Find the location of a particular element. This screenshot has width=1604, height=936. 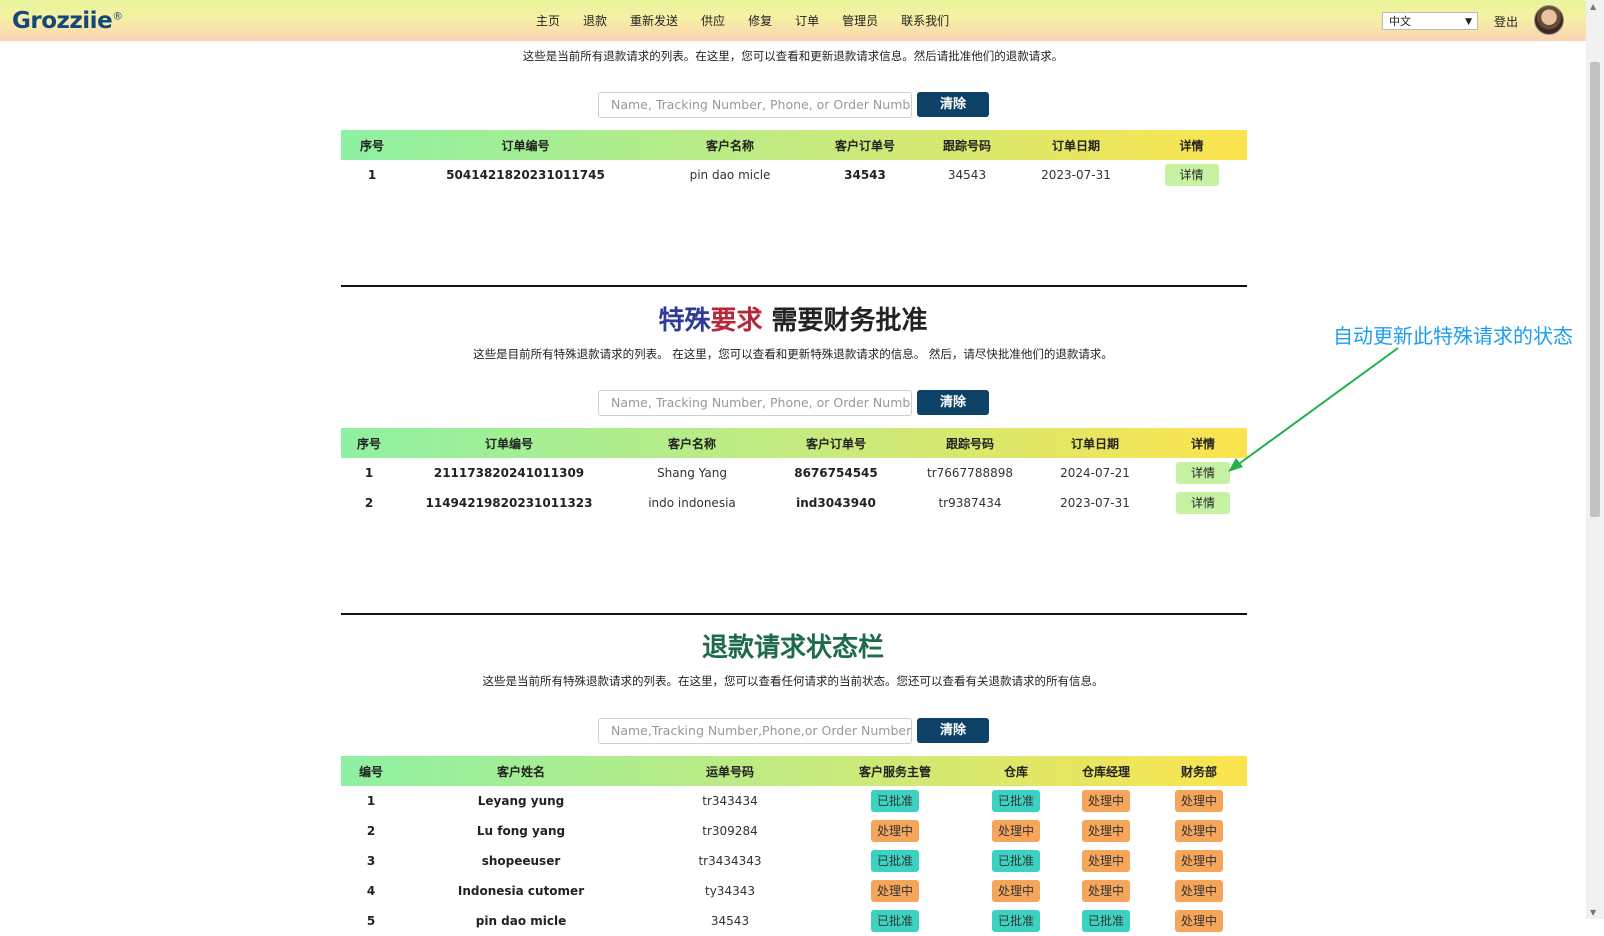

page-scrollbar: ▲ ▼ is located at coordinates (1595, 459).